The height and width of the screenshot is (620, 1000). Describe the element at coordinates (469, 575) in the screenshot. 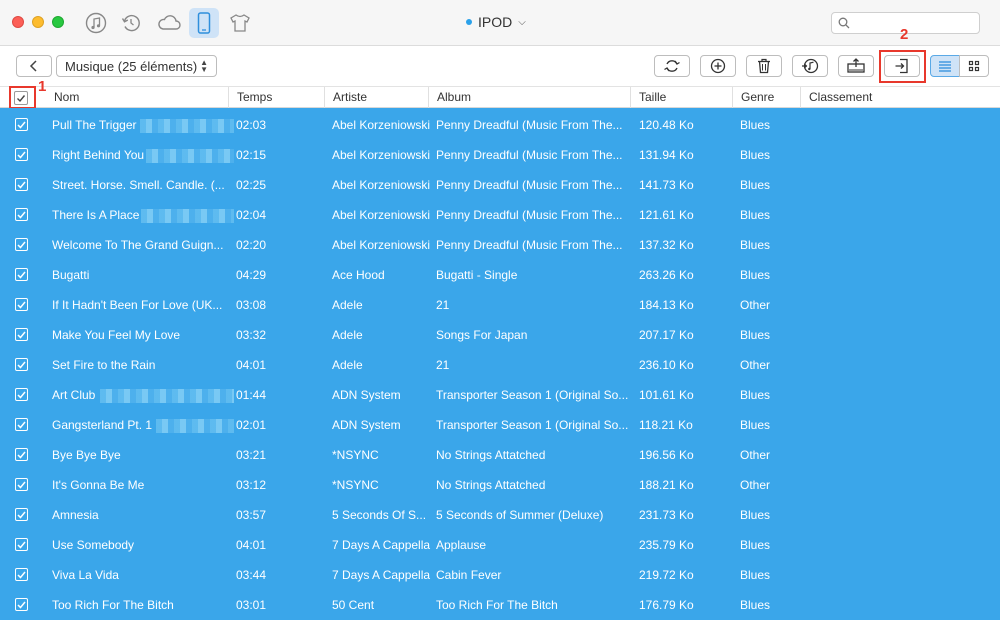

I see `track-album: Cabin Fever` at that location.